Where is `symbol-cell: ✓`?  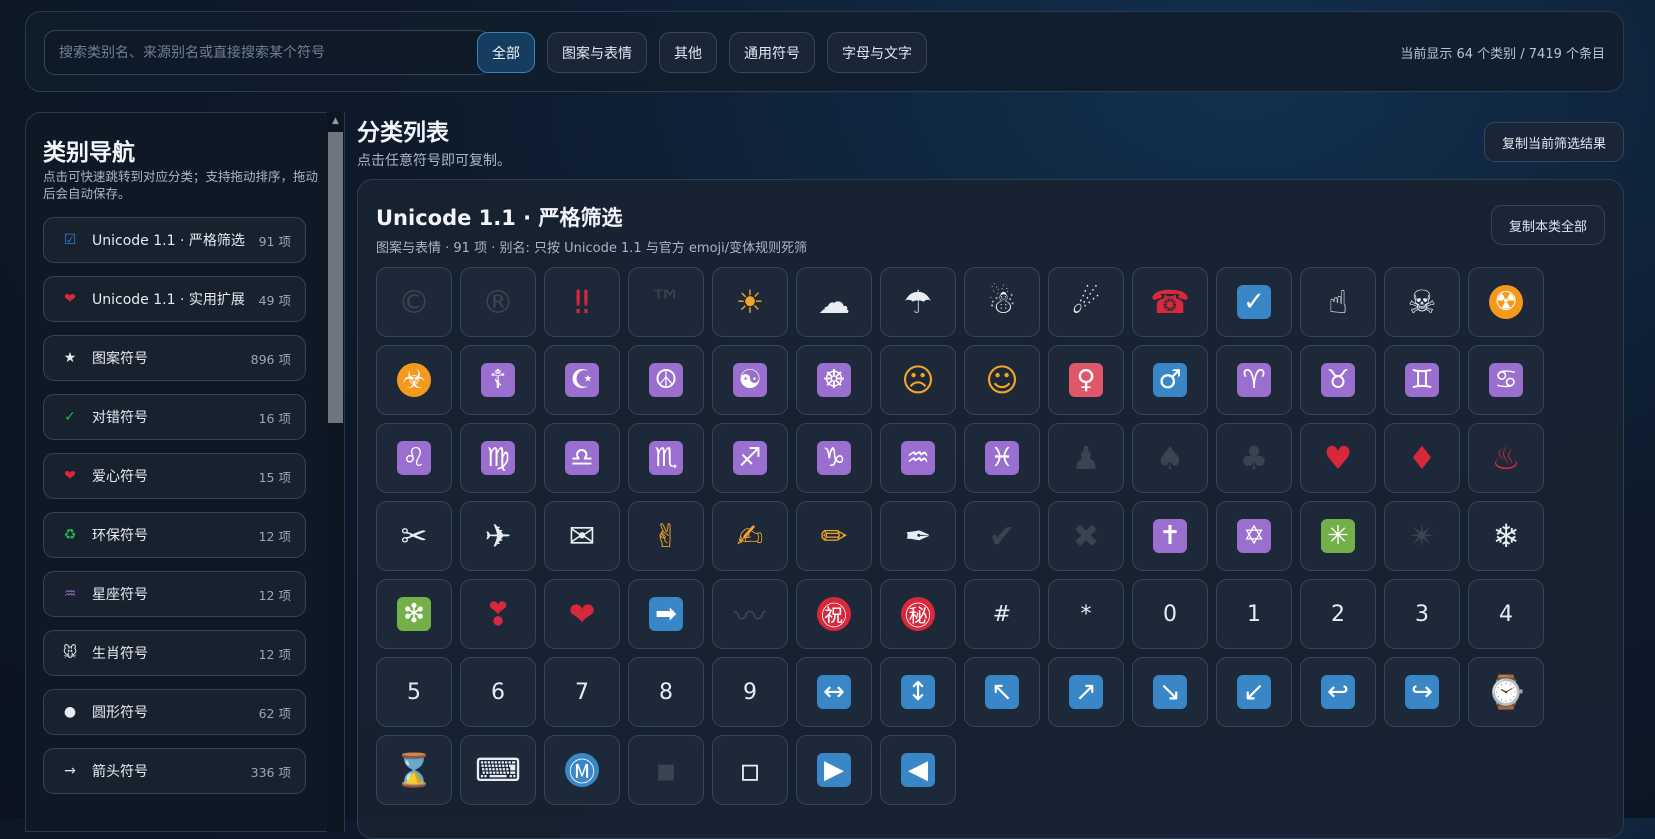
symbol-cell: ✓ is located at coordinates (1254, 302).